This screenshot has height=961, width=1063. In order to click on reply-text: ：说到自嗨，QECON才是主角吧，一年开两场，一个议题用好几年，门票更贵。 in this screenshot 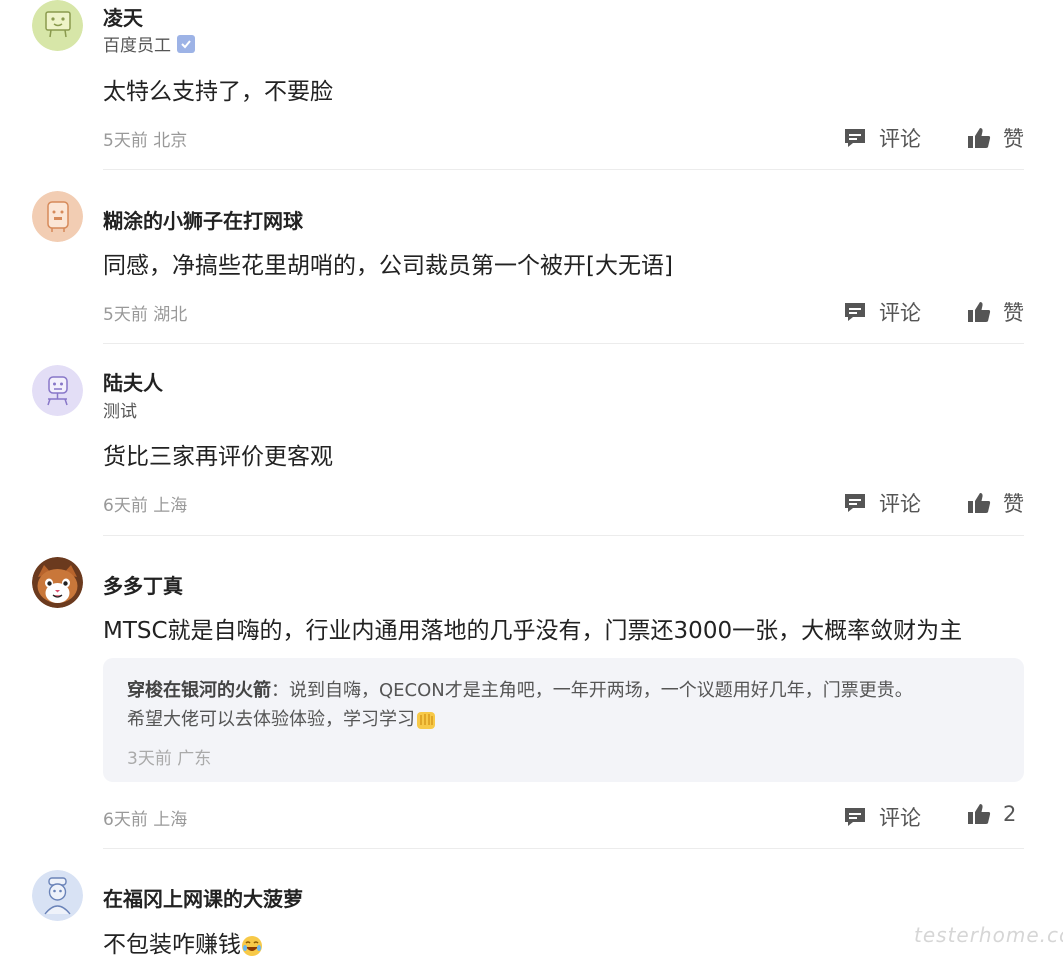, I will do `click(592, 690)`.